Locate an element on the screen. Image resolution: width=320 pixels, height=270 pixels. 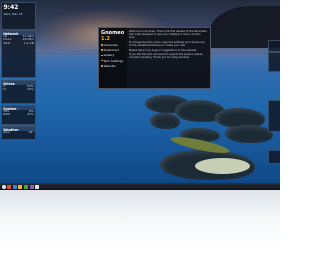
menu-item-website: Website is located at coordinates (113, 65).